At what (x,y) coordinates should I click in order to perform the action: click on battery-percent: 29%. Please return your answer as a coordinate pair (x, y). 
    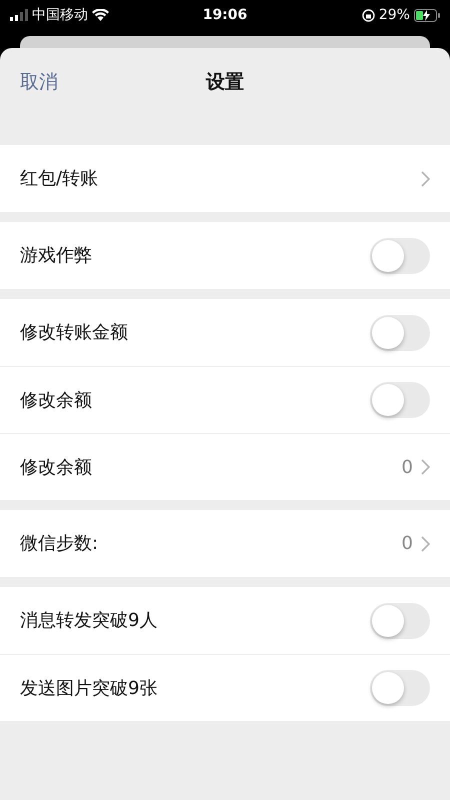
    Looking at the image, I should click on (394, 15).